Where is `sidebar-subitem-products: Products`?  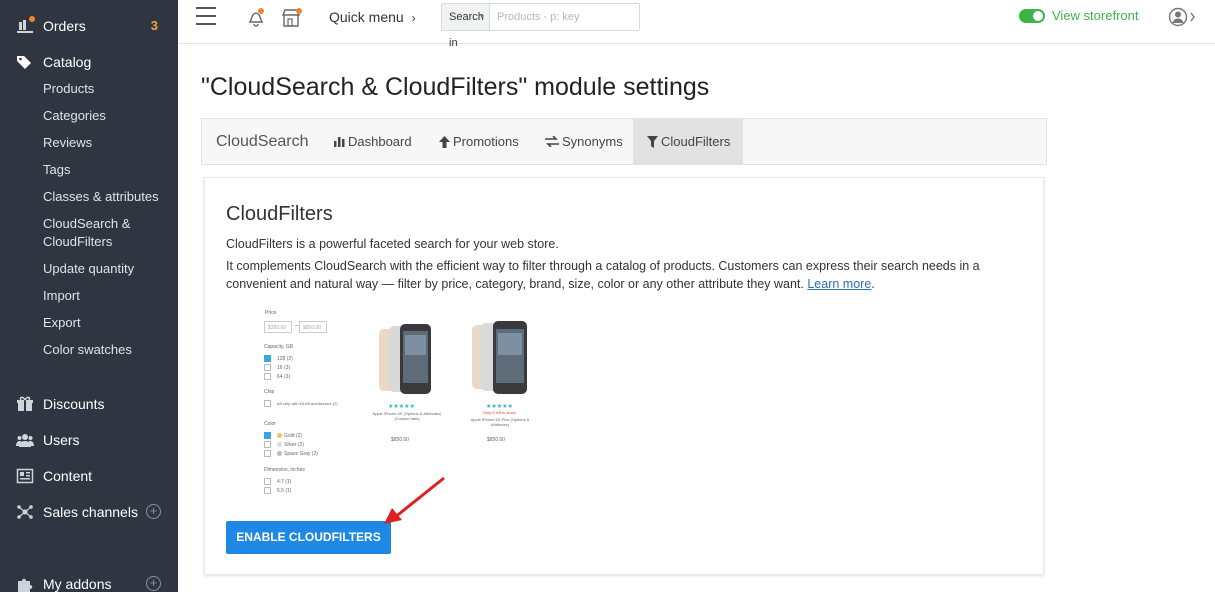
sidebar-subitem-products: Products is located at coordinates (103, 89).